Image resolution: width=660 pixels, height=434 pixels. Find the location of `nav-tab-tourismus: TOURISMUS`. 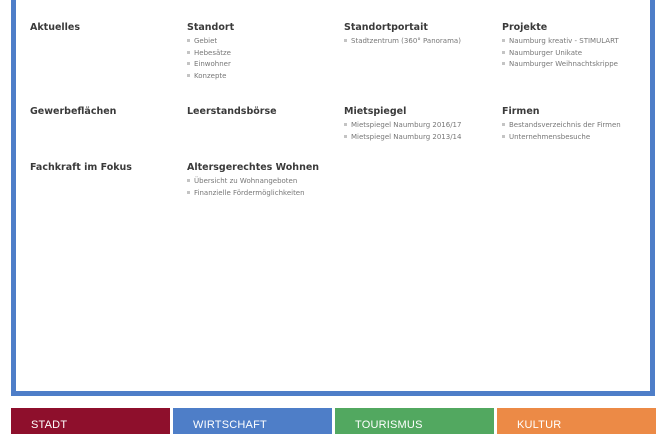

nav-tab-tourismus: TOURISMUS is located at coordinates (414, 421).